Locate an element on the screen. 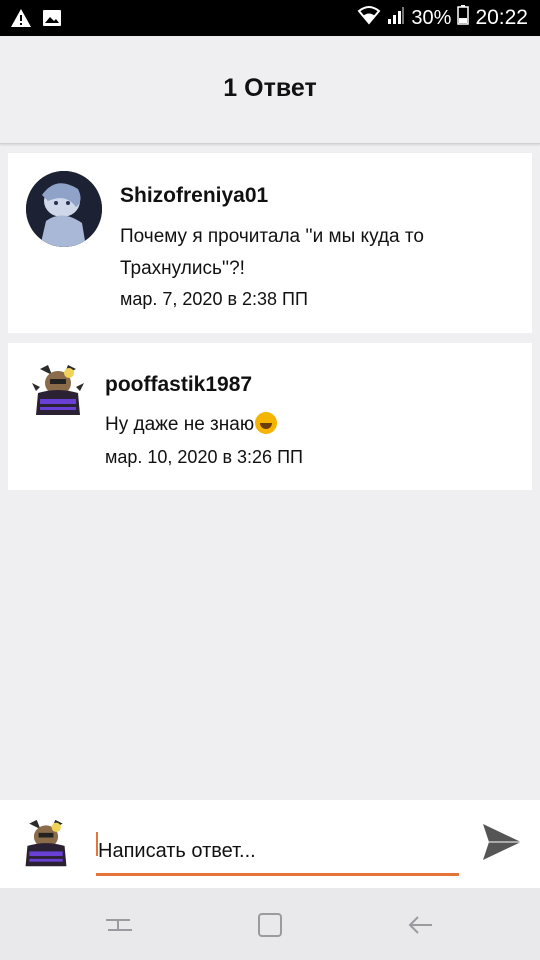 The height and width of the screenshot is (960, 540). send-button is located at coordinates (502, 844).